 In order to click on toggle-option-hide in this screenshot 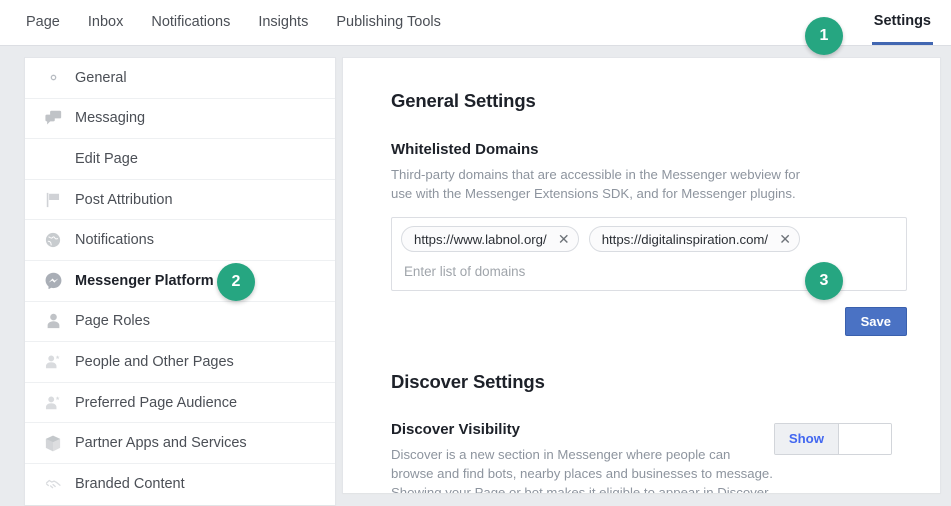, I will do `click(865, 439)`.